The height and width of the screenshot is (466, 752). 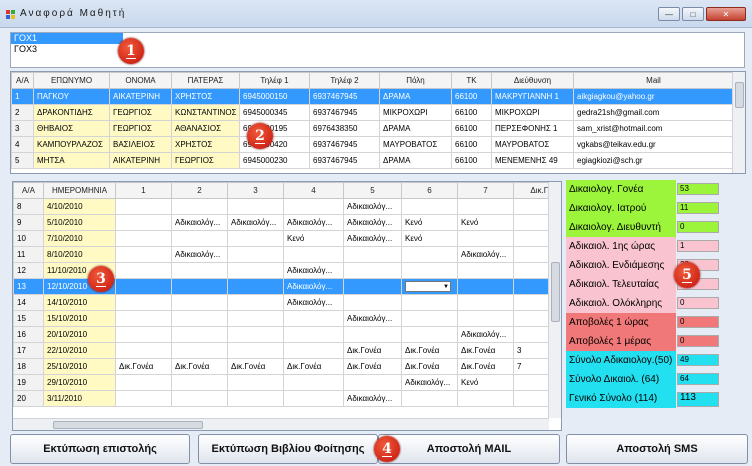 What do you see at coordinates (100, 449) in the screenshot?
I see `print-letter-button: Εκτύπωση επιστολής` at bounding box center [100, 449].